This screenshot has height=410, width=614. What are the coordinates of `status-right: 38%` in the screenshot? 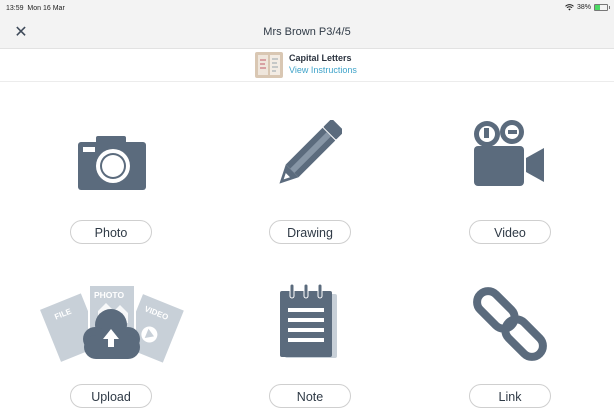 It's located at (587, 7).